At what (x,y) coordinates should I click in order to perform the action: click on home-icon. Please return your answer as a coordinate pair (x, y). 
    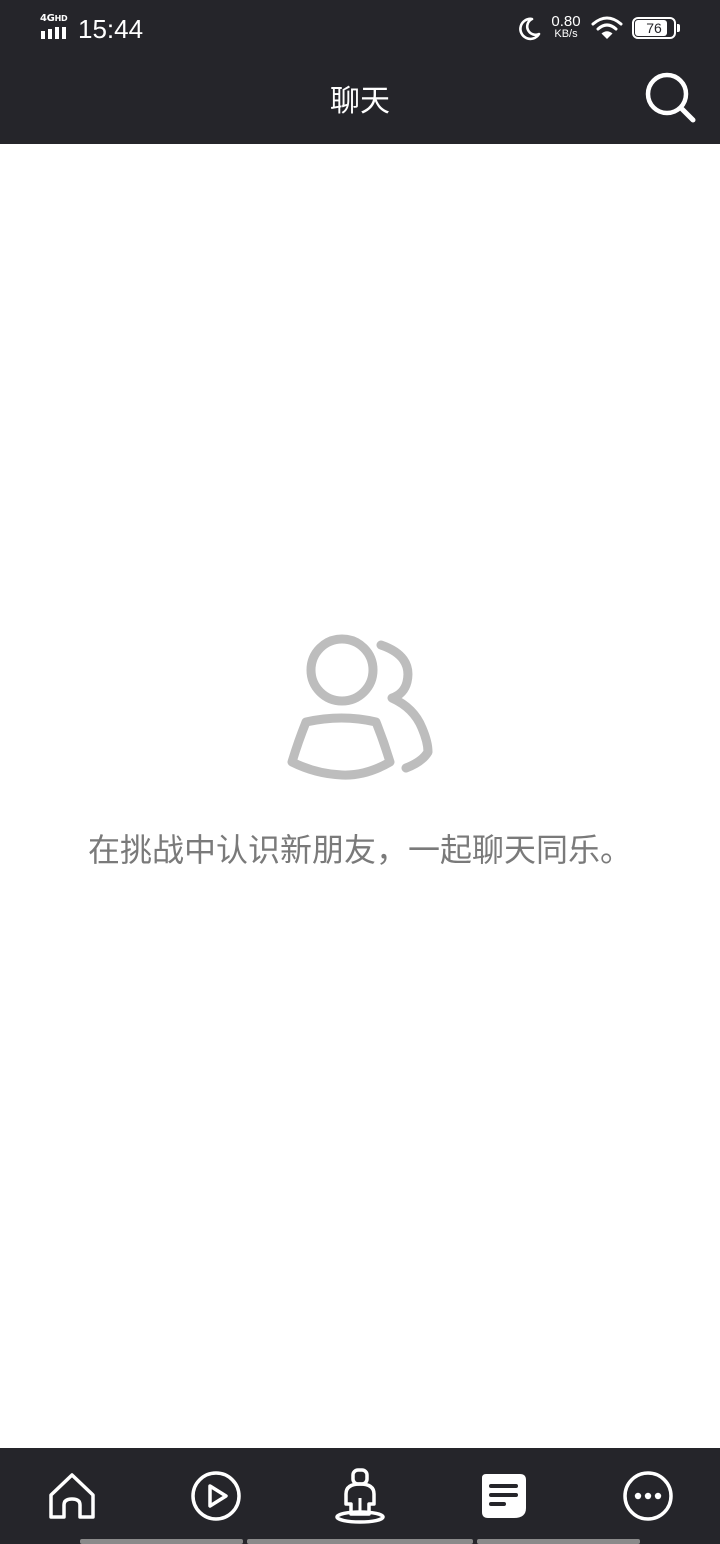
    Looking at the image, I should click on (72, 1496).